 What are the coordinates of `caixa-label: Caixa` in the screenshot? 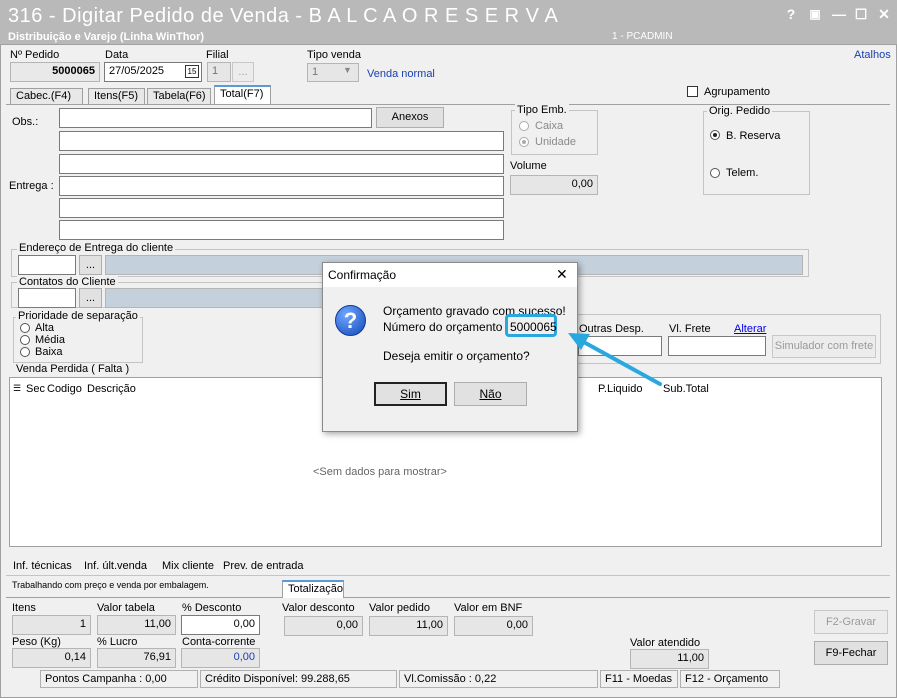 It's located at (549, 126).